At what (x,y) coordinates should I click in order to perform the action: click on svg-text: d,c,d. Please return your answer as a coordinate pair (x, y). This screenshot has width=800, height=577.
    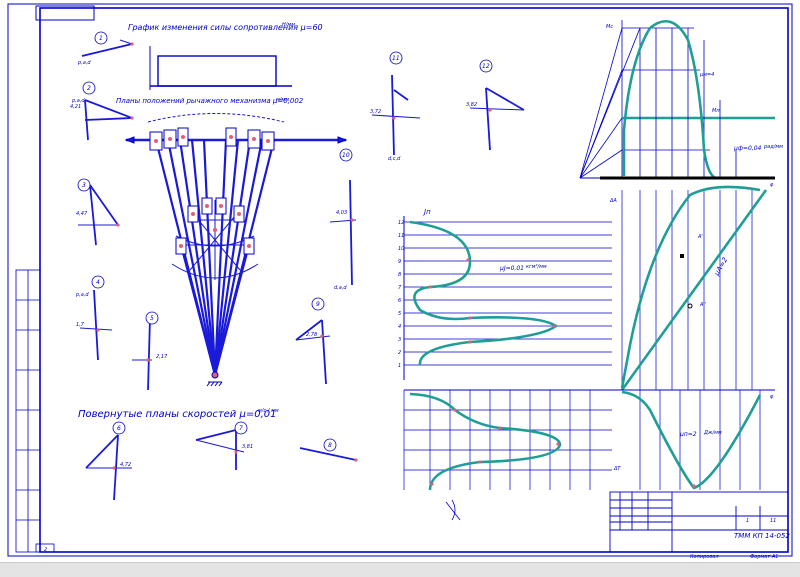
    Looking at the image, I should click on (394, 159).